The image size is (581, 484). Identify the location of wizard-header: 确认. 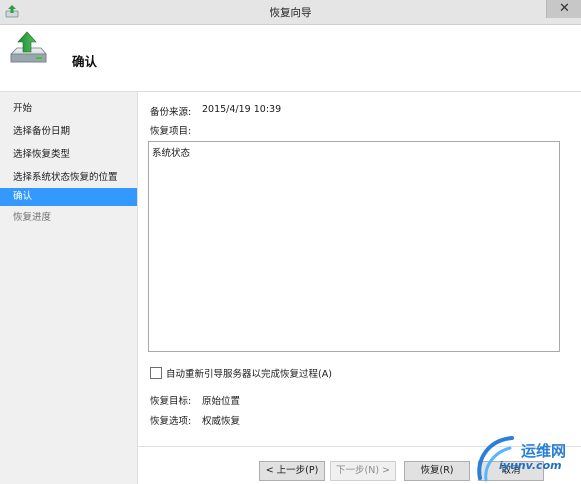
(290, 58).